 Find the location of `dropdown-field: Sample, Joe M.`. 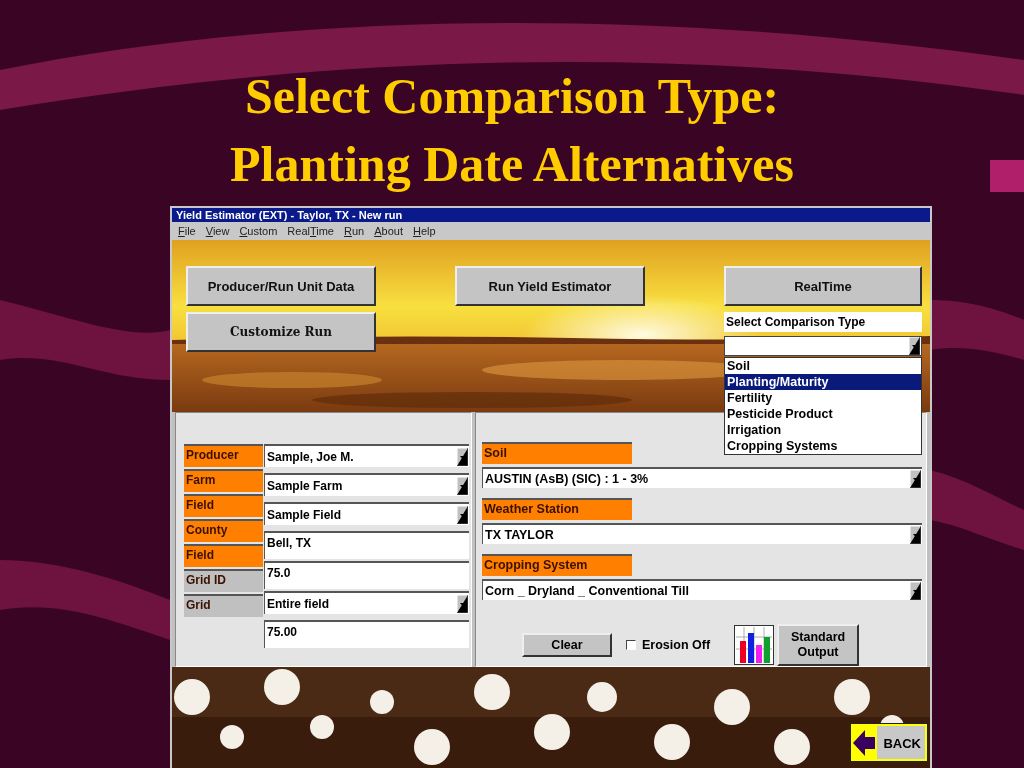

dropdown-field: Sample, Joe M. is located at coordinates (366, 455).